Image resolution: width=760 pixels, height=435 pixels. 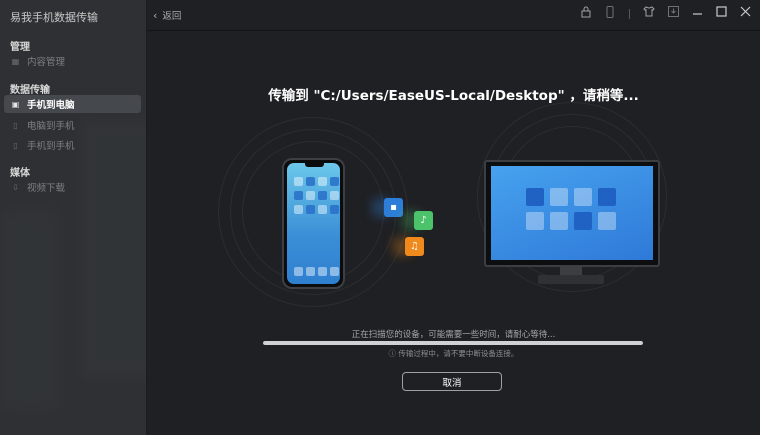 I want to click on progress-bar, so click(x=453, y=343).